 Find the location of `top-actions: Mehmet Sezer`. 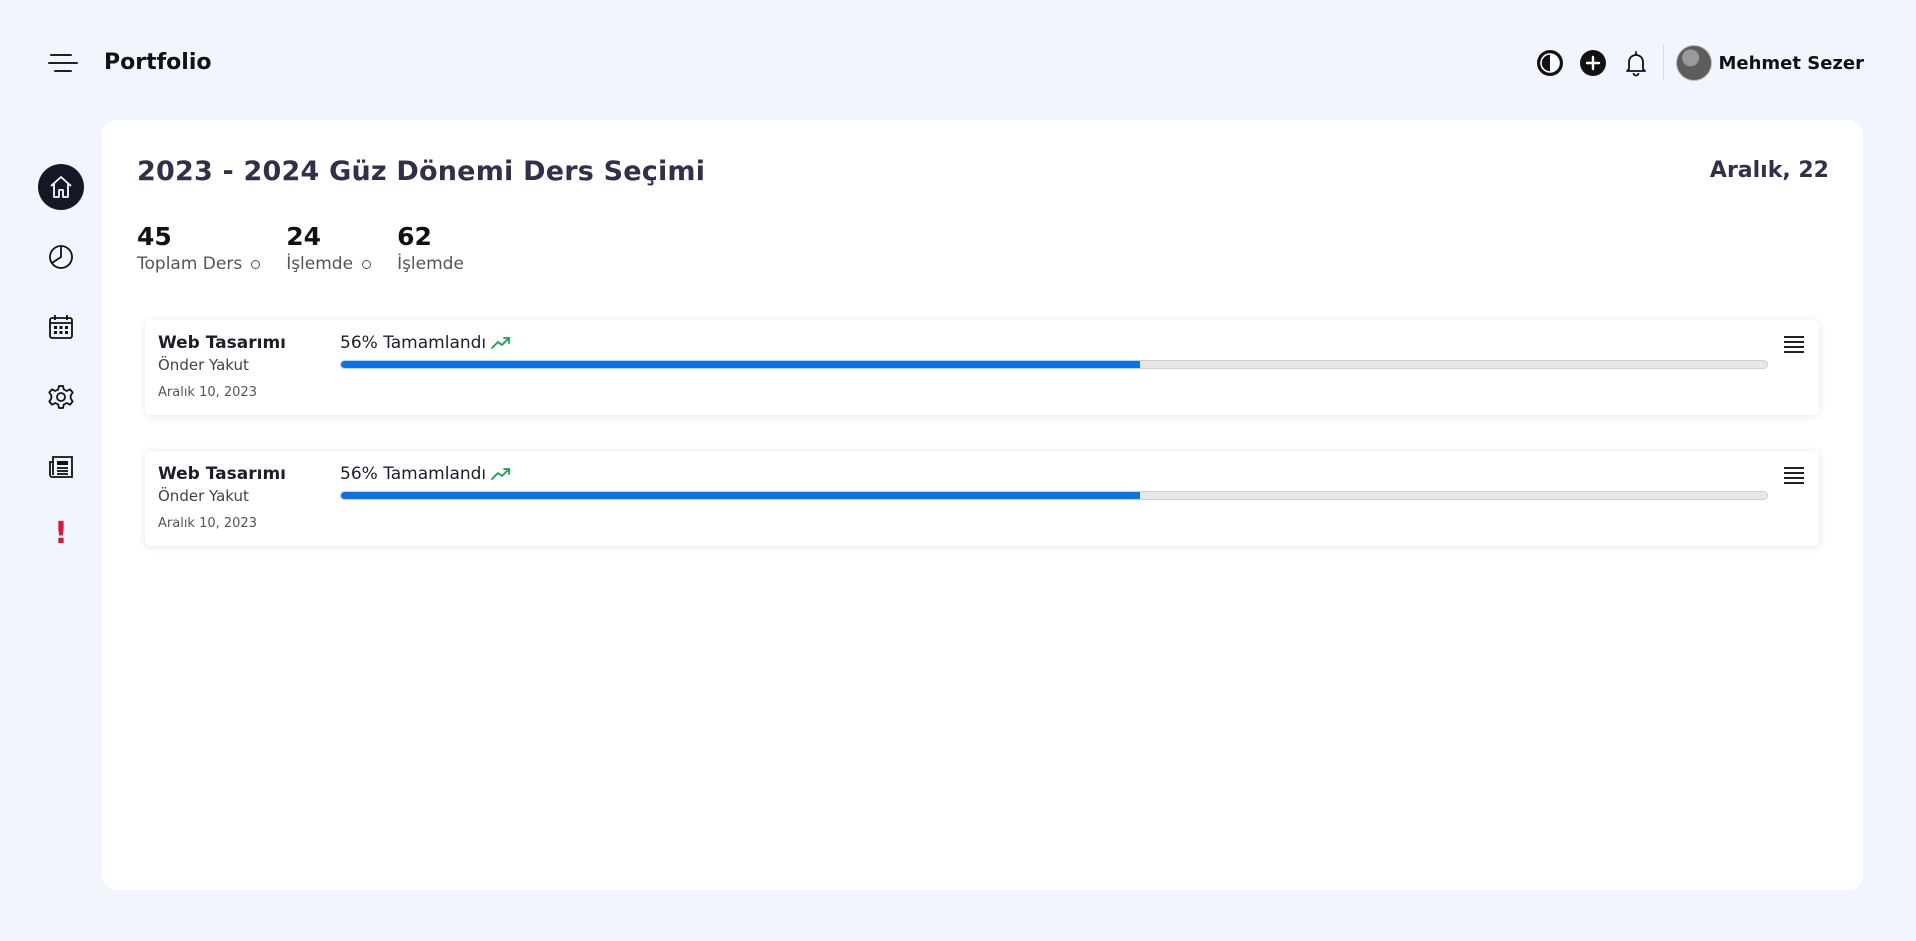

top-actions: Mehmet Sezer is located at coordinates (1693, 63).